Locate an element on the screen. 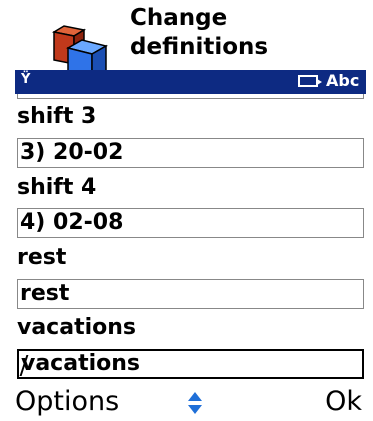 The height and width of the screenshot is (421, 373). field-input-vacations: vacations is located at coordinates (190, 364).